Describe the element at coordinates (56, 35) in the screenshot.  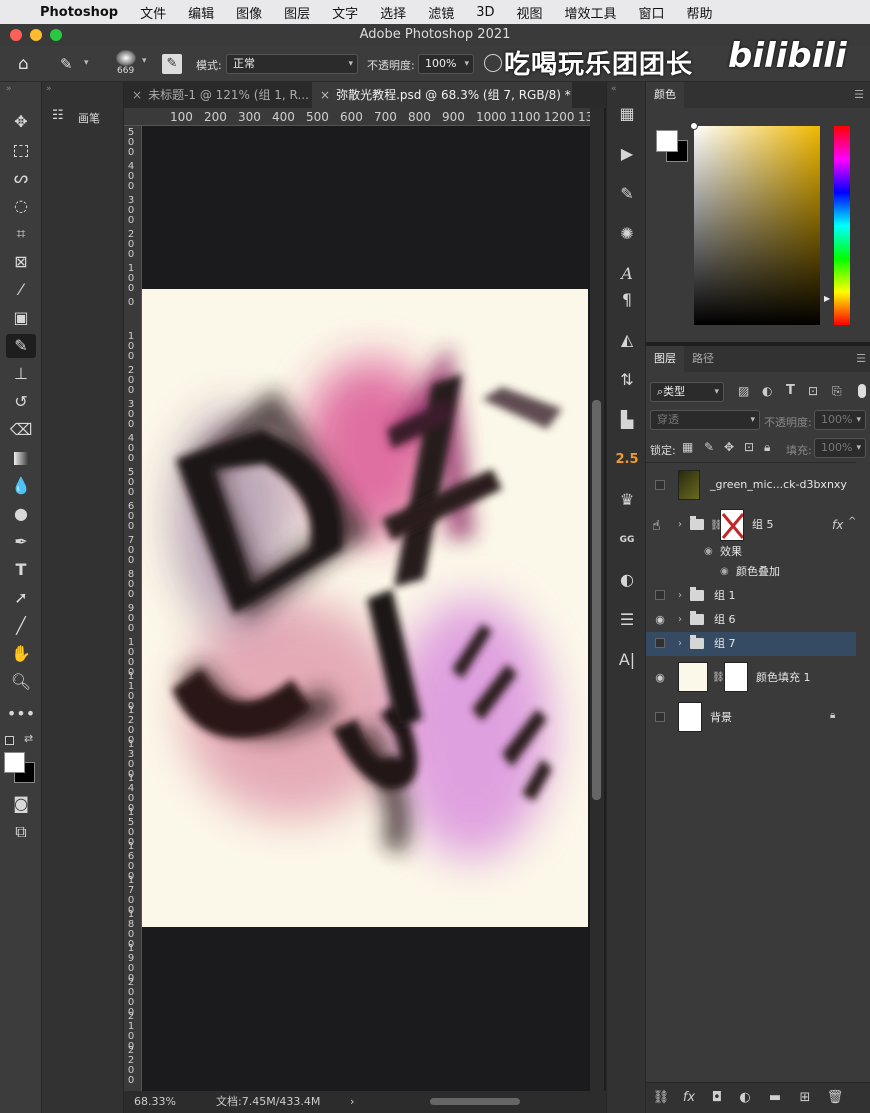
I see `zoom-window-button` at that location.